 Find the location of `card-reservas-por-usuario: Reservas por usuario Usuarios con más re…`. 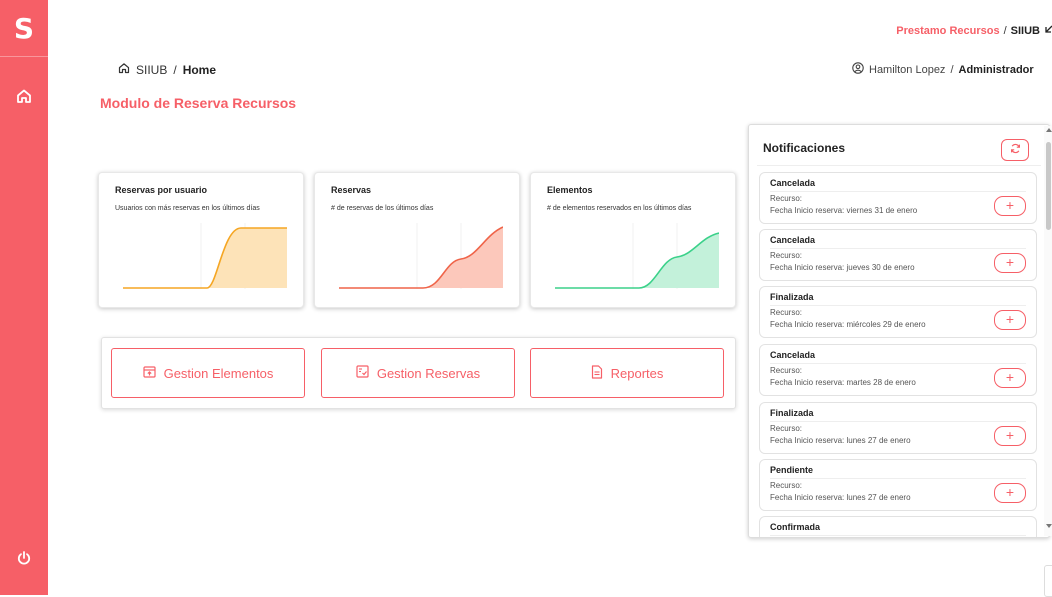

card-reservas-por-usuario: Reservas por usuario Usuarios con más re… is located at coordinates (201, 240).